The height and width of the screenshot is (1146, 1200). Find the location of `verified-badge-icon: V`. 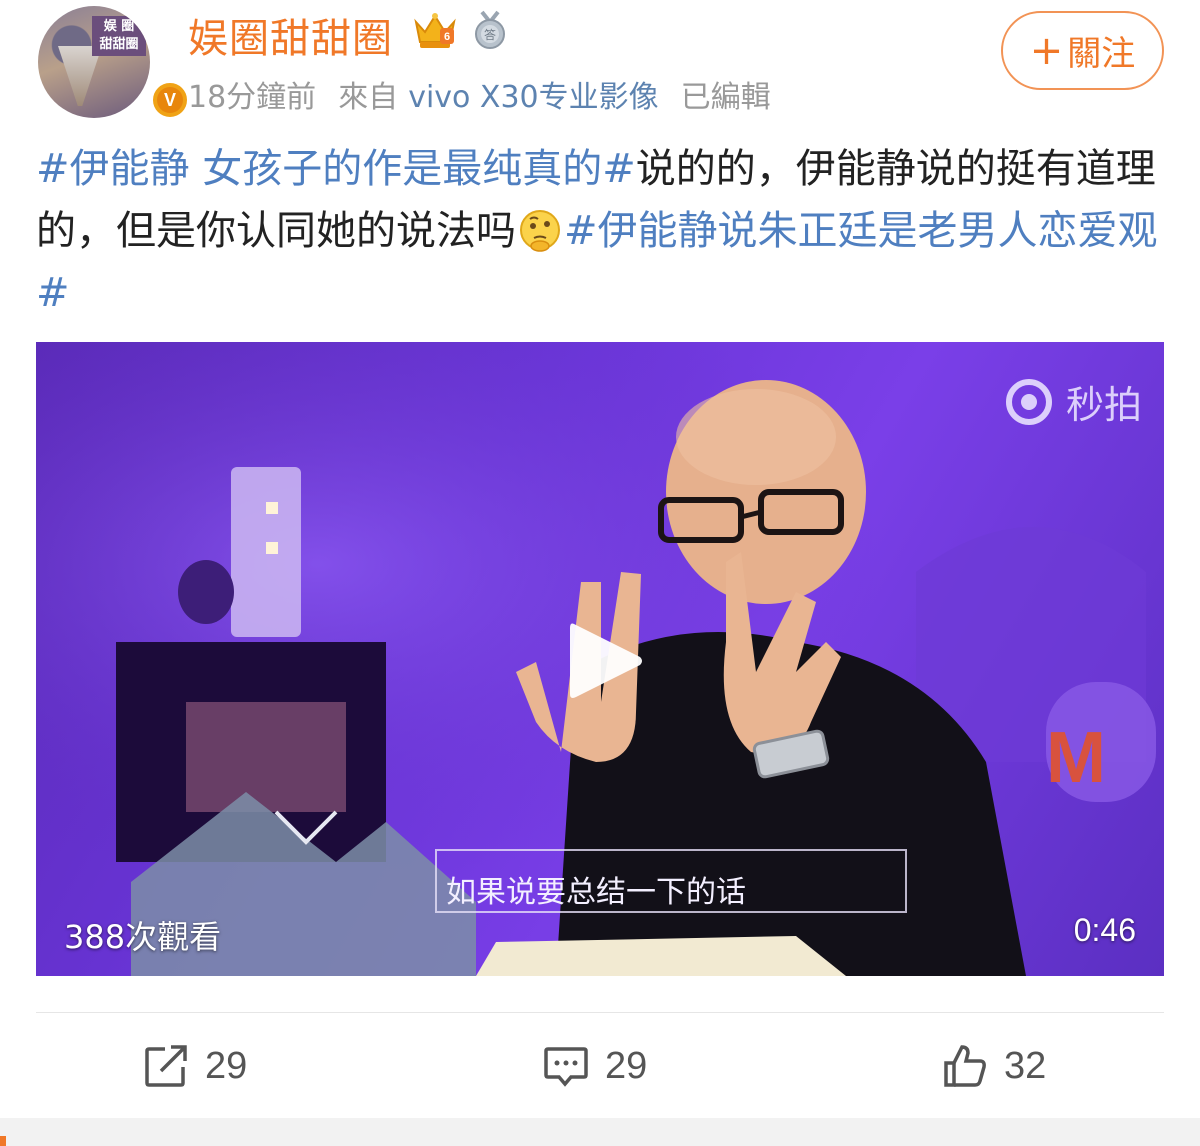

verified-badge-icon: V is located at coordinates (170, 100).